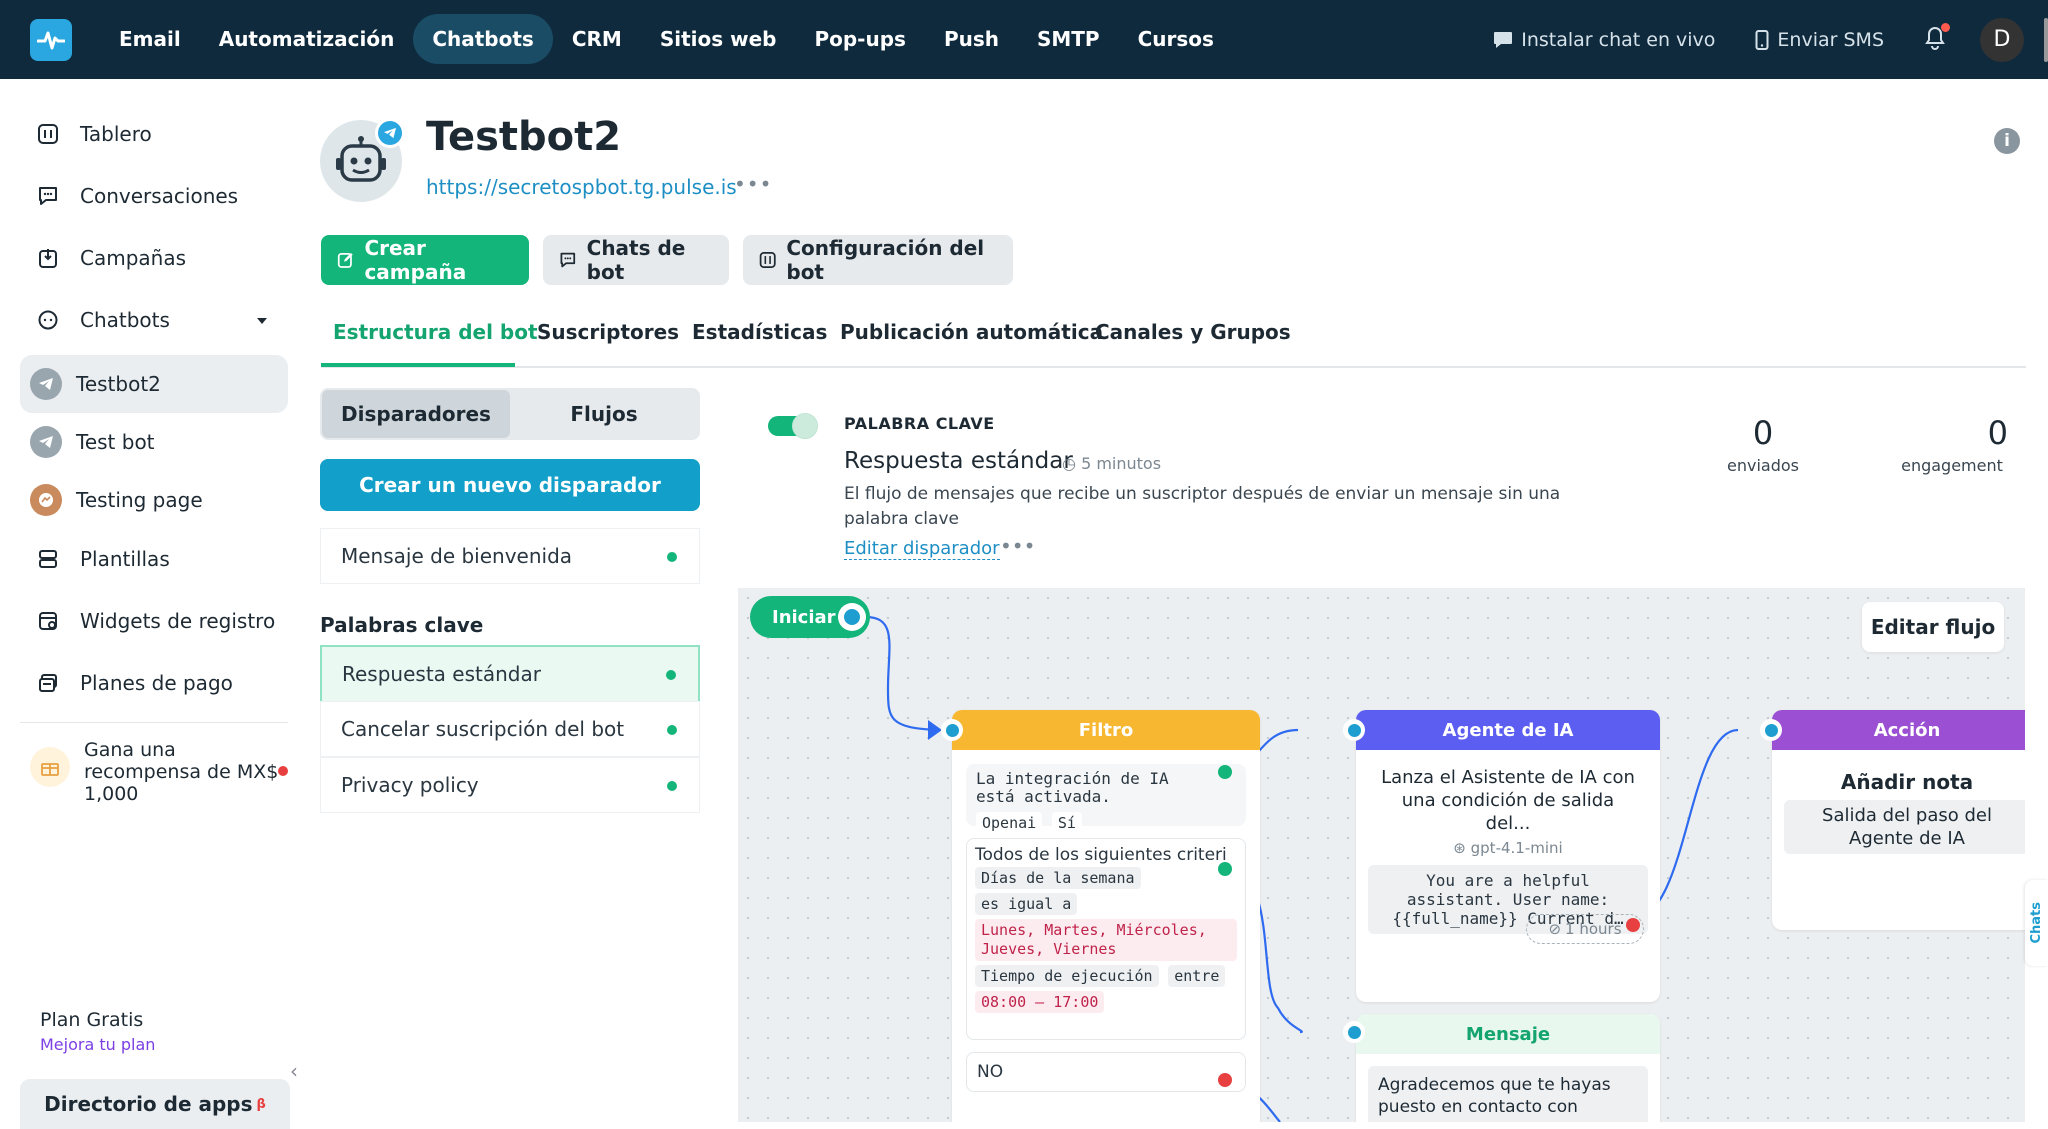 The width and height of the screenshot is (2048, 1129). What do you see at coordinates (48, 134) in the screenshot?
I see `dashboard-icon` at bounding box center [48, 134].